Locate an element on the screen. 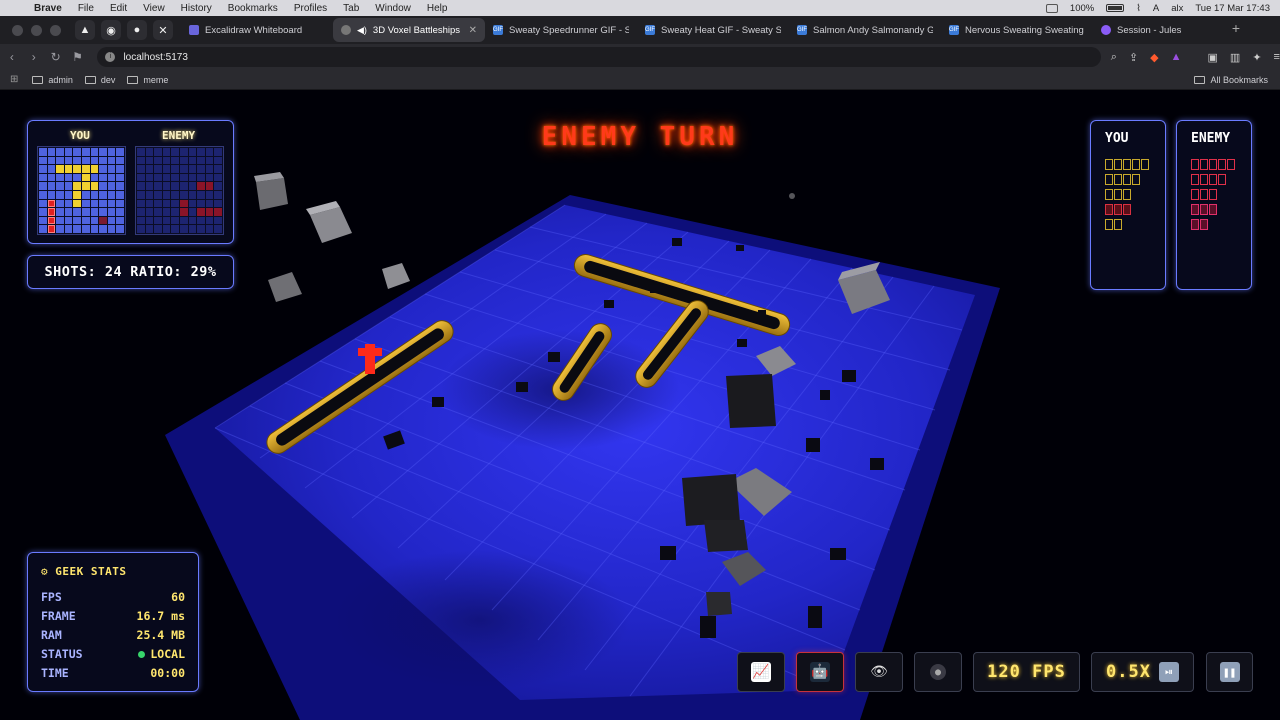  back-icon: ‹ is located at coordinates (12, 57).